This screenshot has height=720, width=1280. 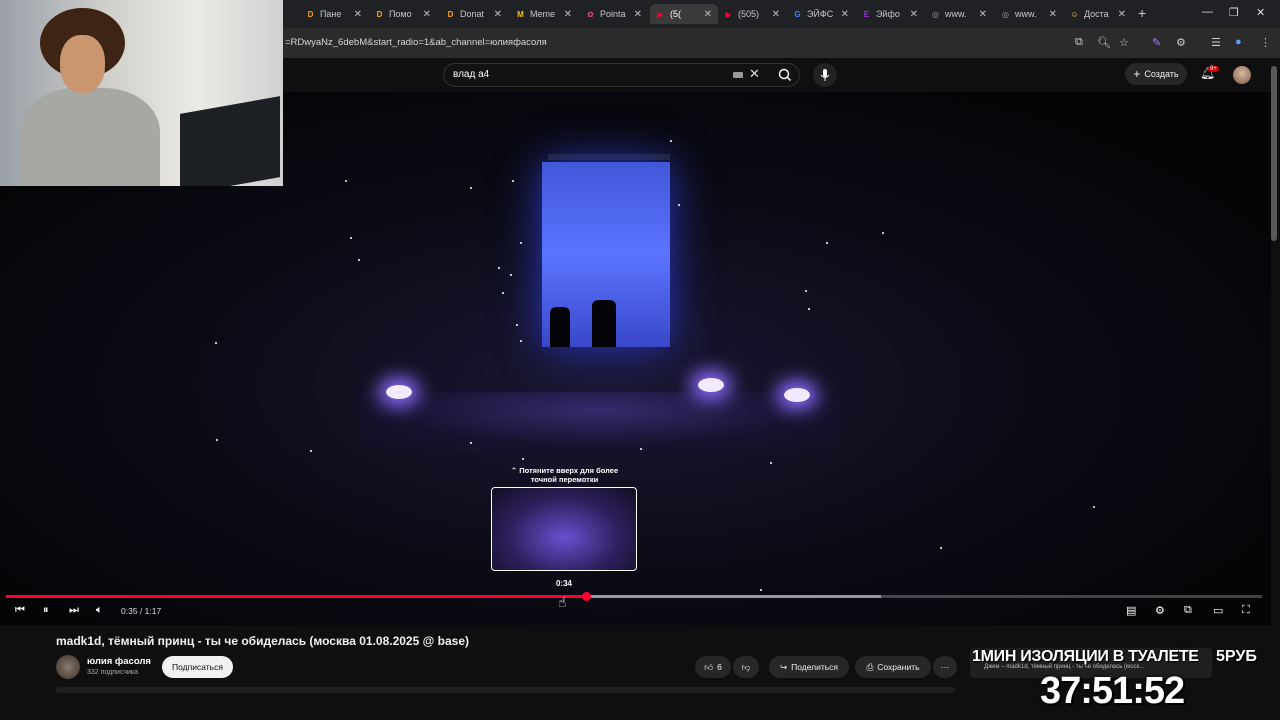 What do you see at coordinates (1156, 42) in the screenshot?
I see `pen-icon: ✎` at bounding box center [1156, 42].